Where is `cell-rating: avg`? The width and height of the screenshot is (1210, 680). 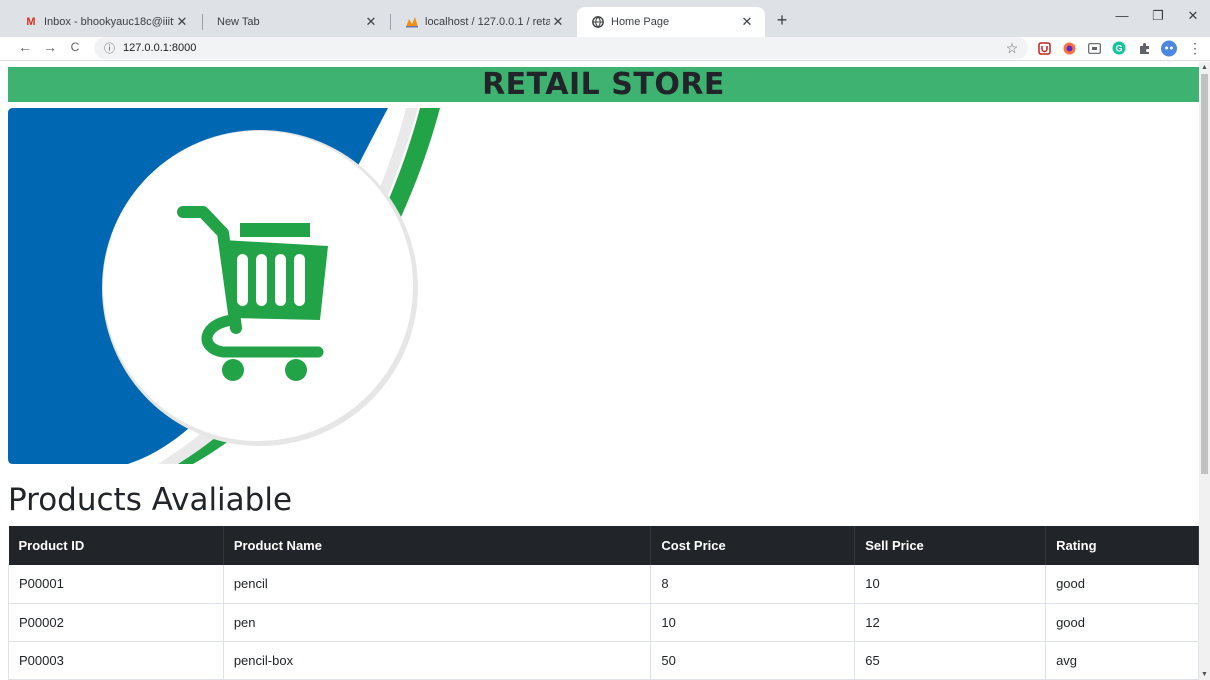
cell-rating: avg is located at coordinates (1122, 660).